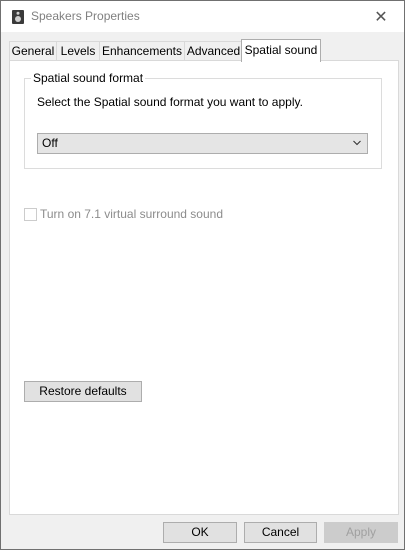 The width and height of the screenshot is (405, 550). Describe the element at coordinates (280, 532) in the screenshot. I see `cancel-button: Cancel` at that location.